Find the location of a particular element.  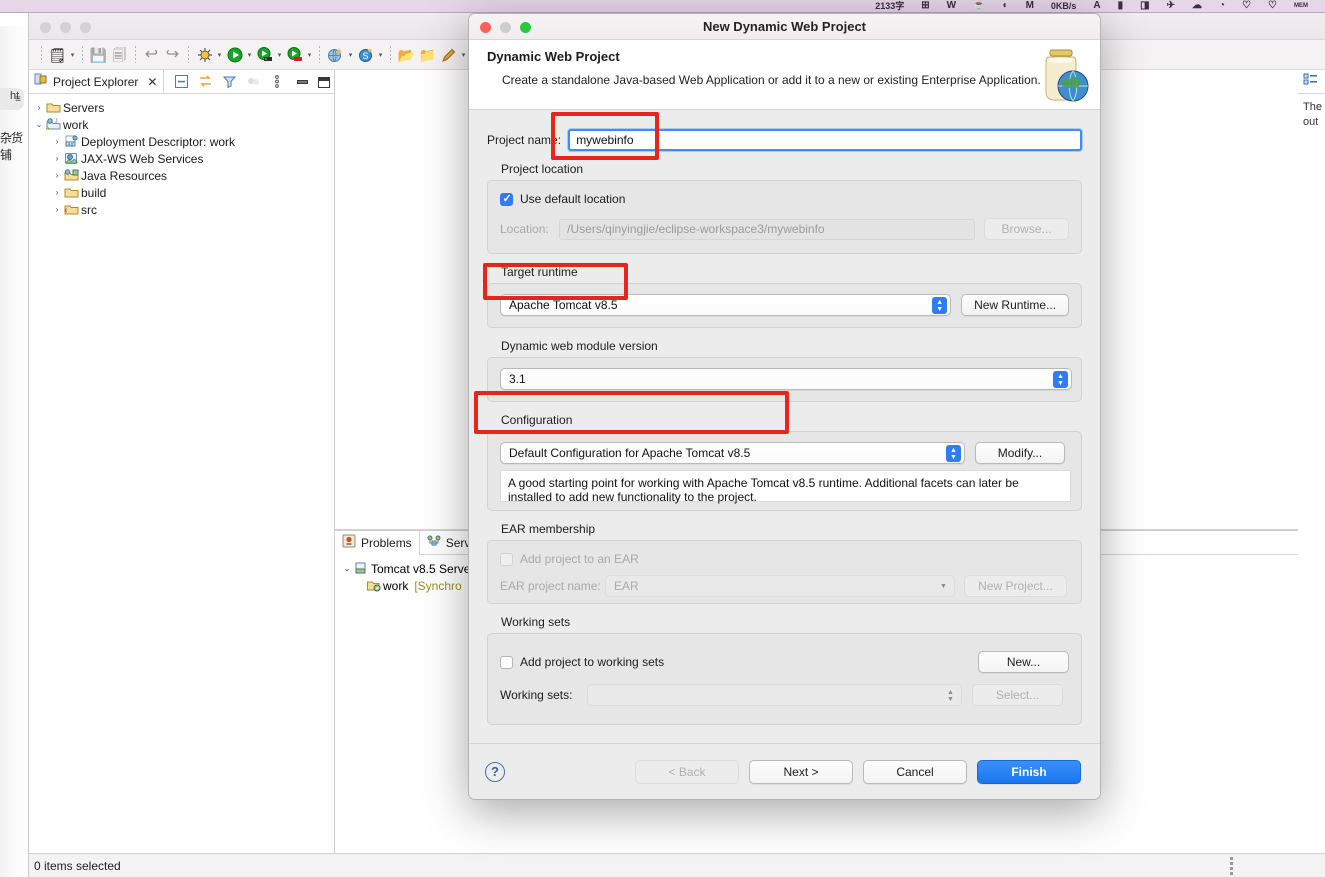

minimize-view-icon is located at coordinates (302, 82).